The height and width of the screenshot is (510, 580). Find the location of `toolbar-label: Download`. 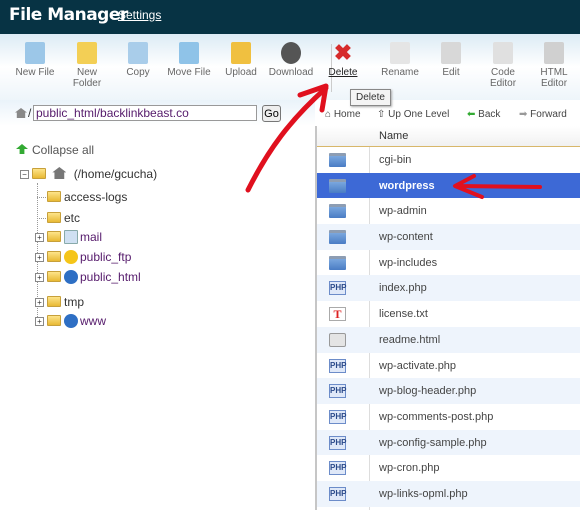

toolbar-label: Download is located at coordinates (291, 72).